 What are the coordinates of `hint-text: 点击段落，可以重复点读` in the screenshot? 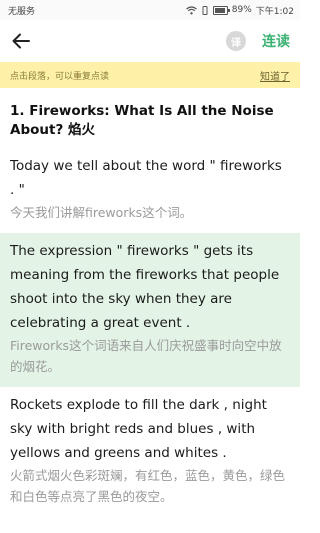 It's located at (60, 76).